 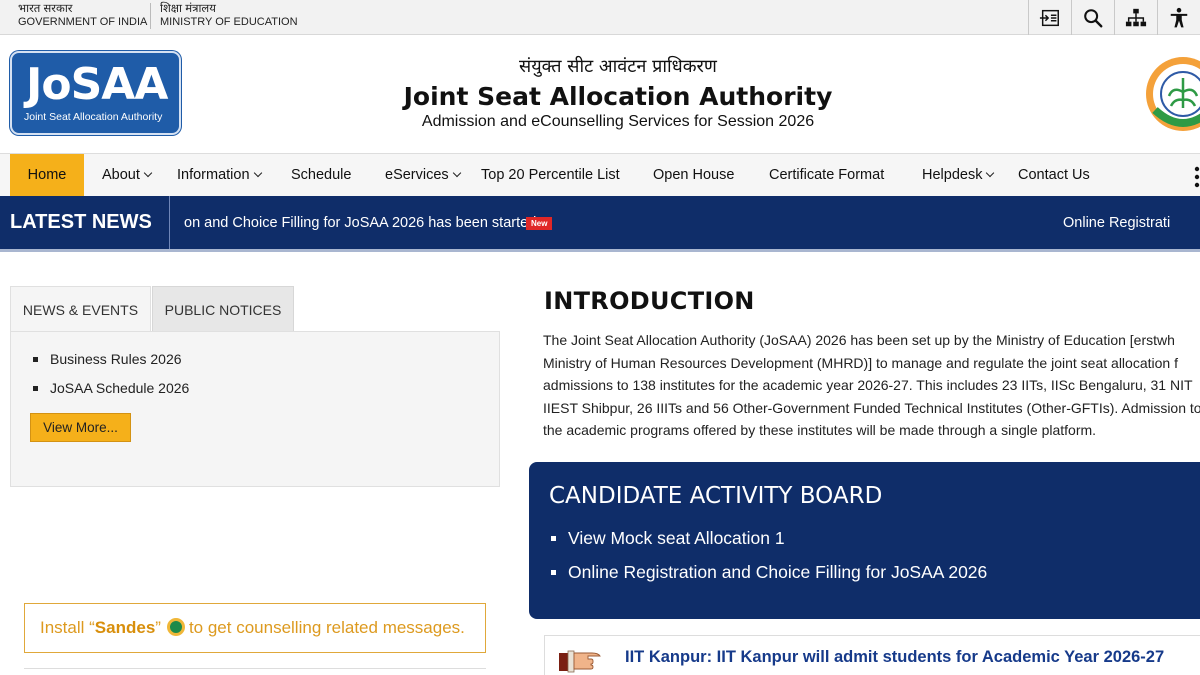 I want to click on gov-india-label: भारत सरकार GOVERNMENT OF INDIA, so click(x=82, y=16).